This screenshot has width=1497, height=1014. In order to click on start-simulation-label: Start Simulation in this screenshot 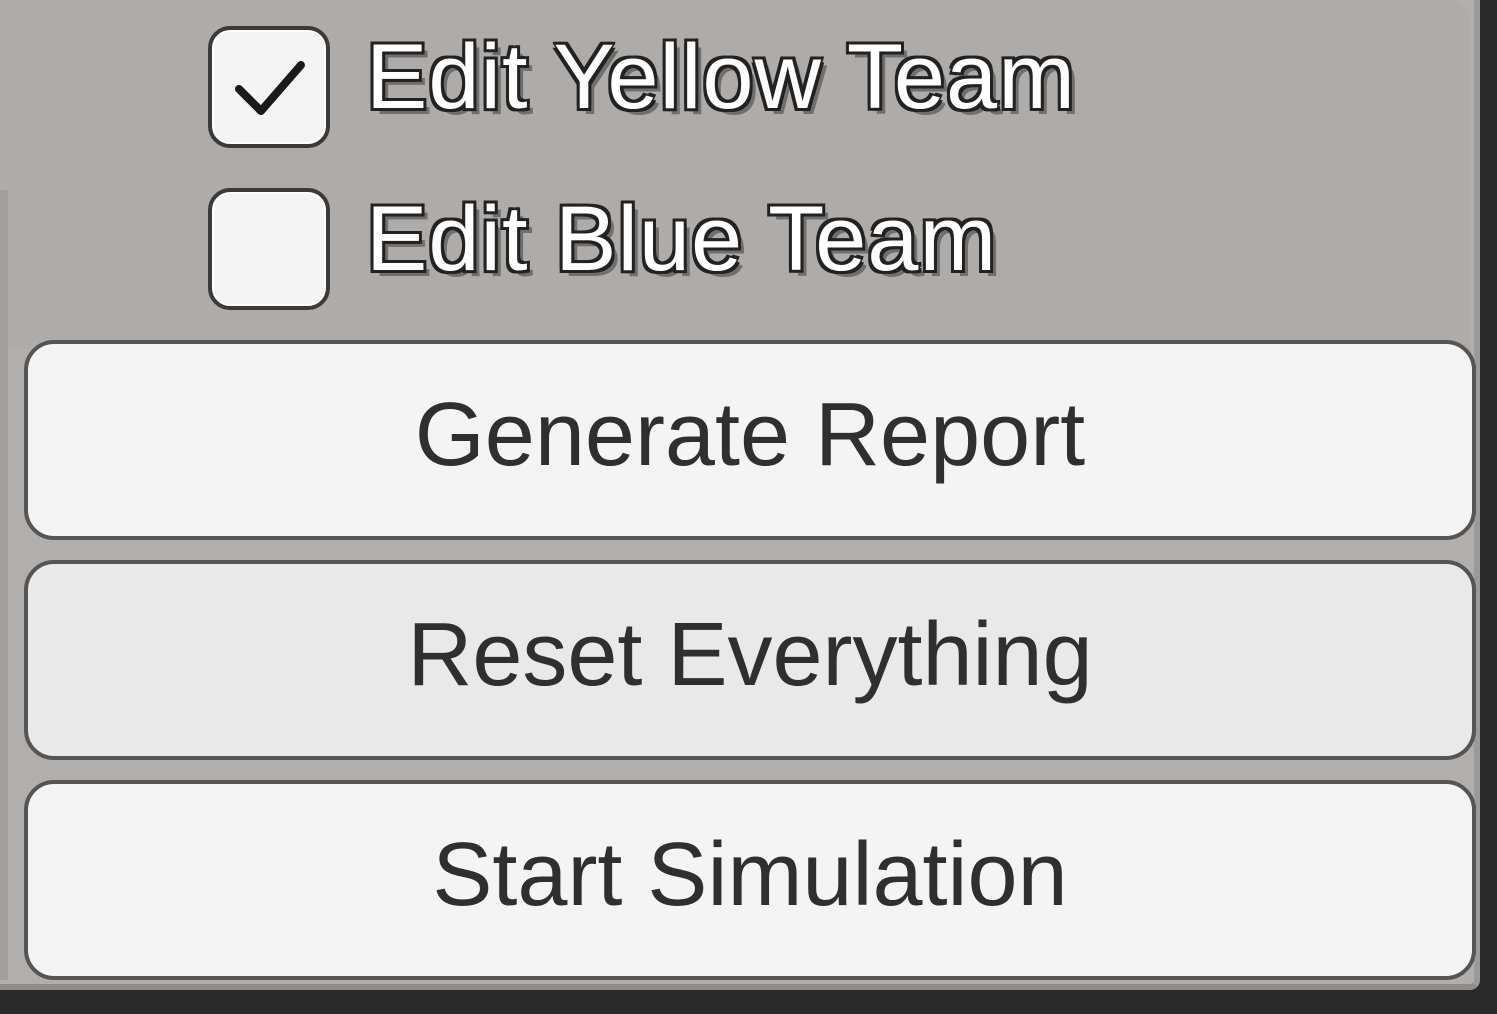, I will do `click(750, 874)`.